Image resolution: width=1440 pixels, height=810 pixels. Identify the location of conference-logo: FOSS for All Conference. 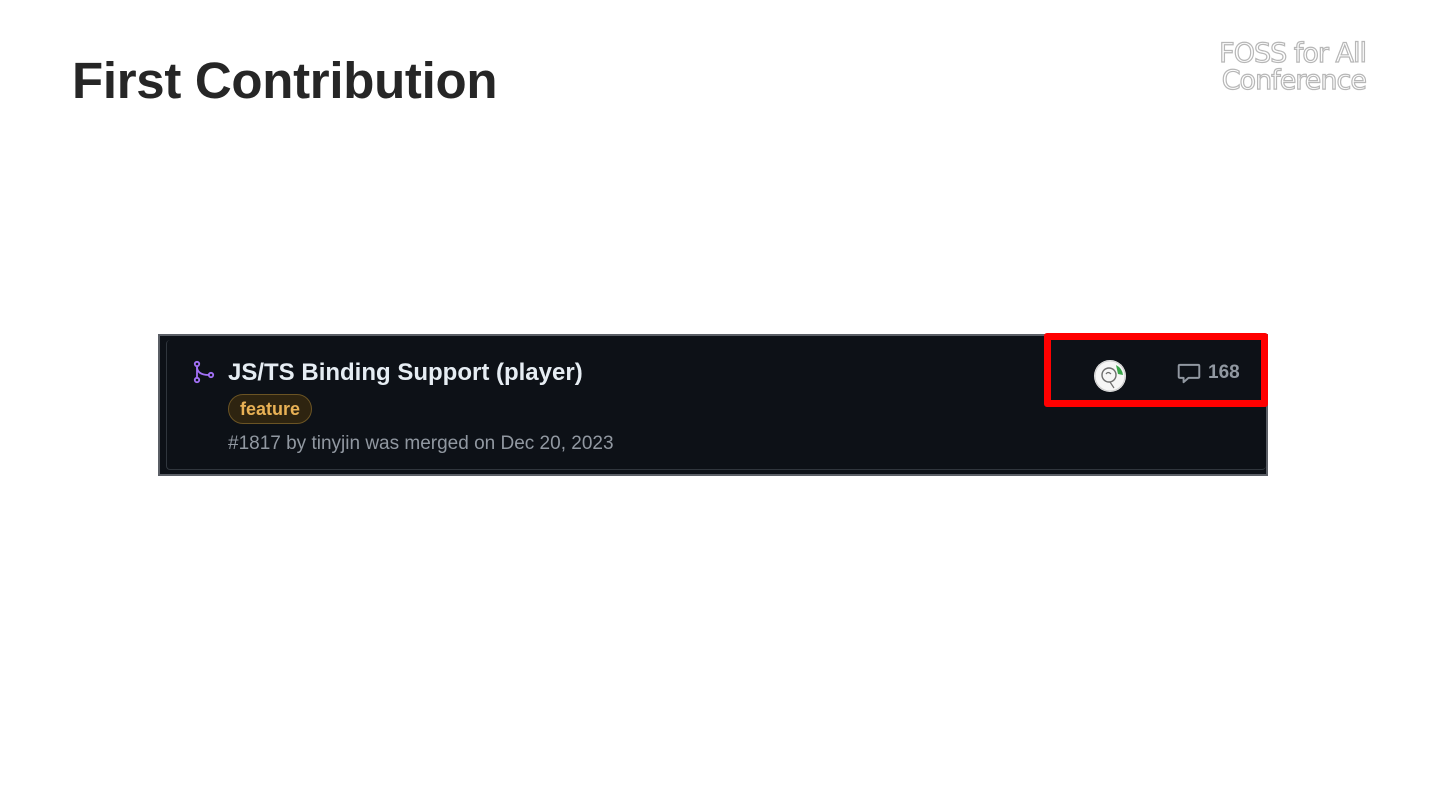
(1293, 67).